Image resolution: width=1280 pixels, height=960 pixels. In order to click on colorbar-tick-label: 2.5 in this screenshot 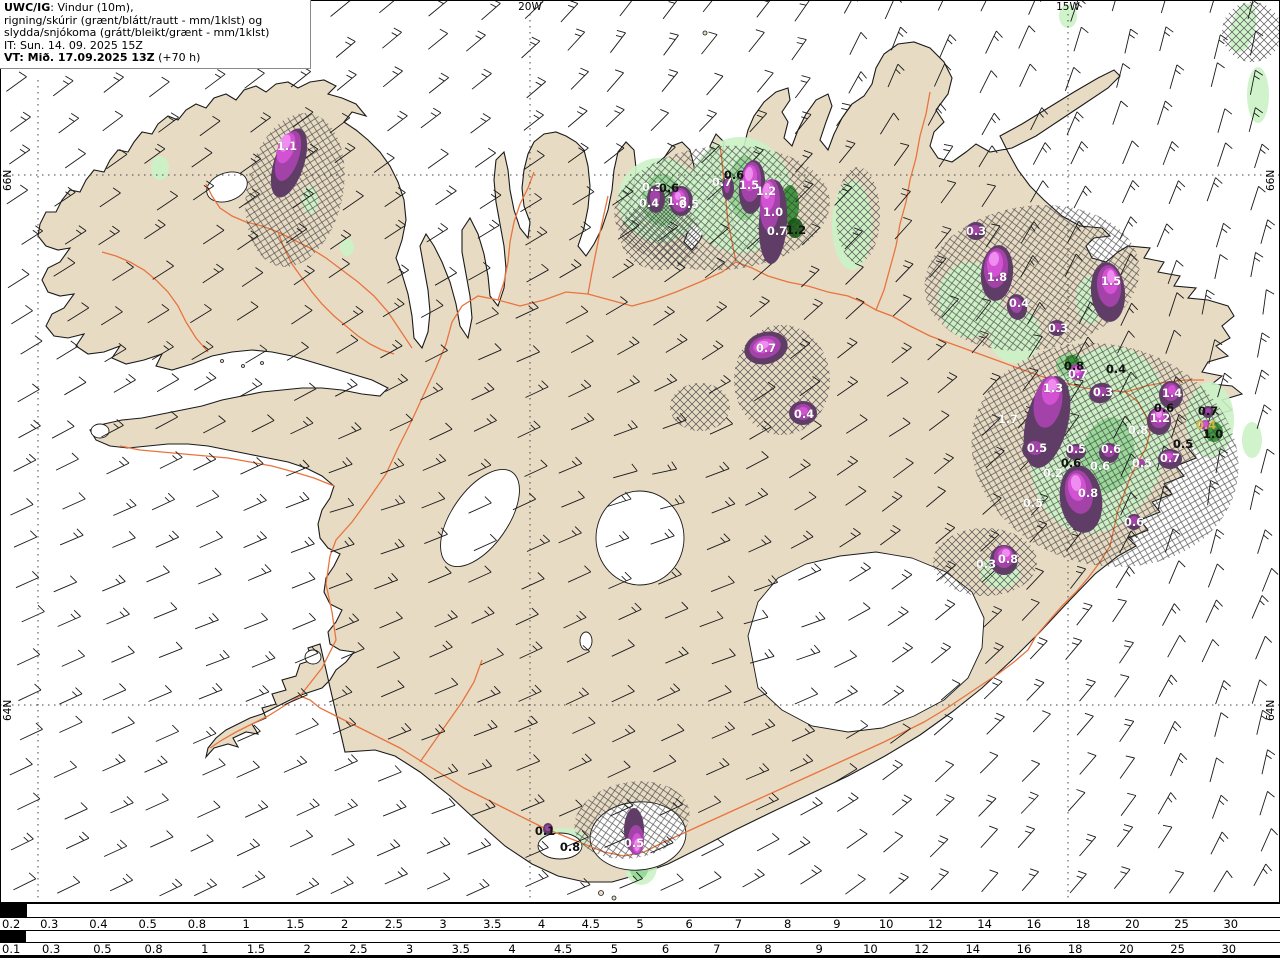, I will do `click(393, 924)`.